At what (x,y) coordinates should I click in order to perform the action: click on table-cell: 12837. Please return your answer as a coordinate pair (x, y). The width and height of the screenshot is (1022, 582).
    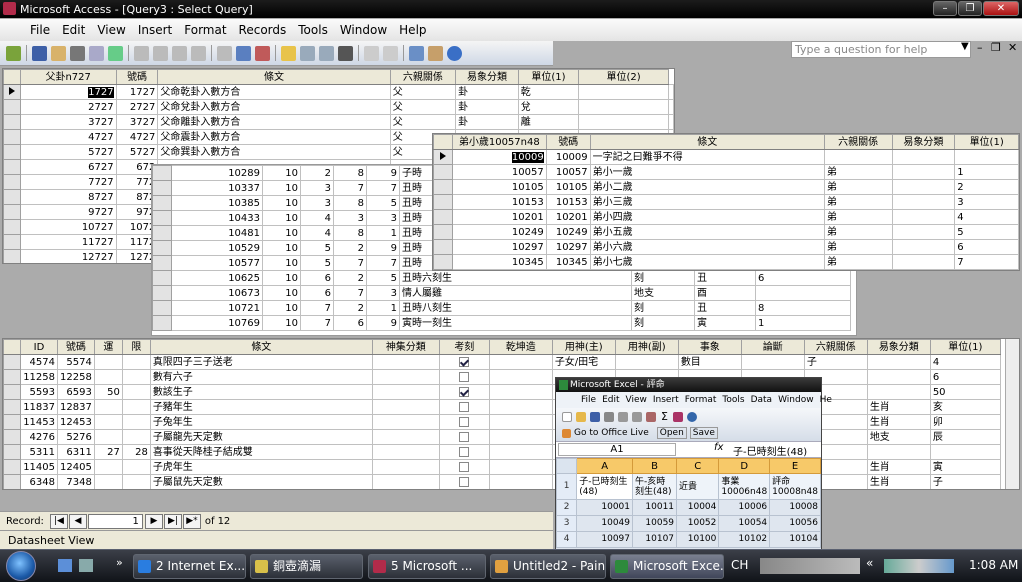
    Looking at the image, I should click on (76, 407).